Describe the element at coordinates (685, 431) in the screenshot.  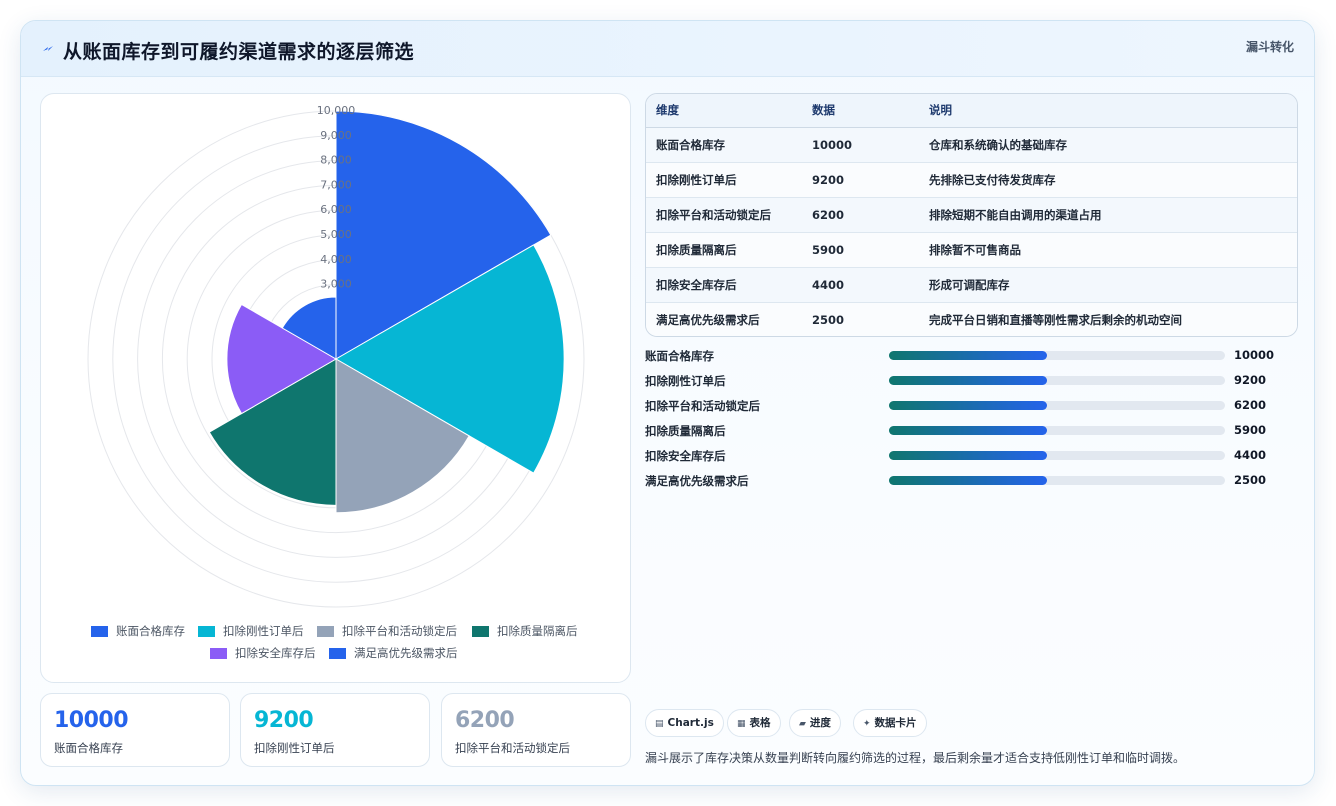
I see `progress-label: 扣除质量隔离后` at that location.